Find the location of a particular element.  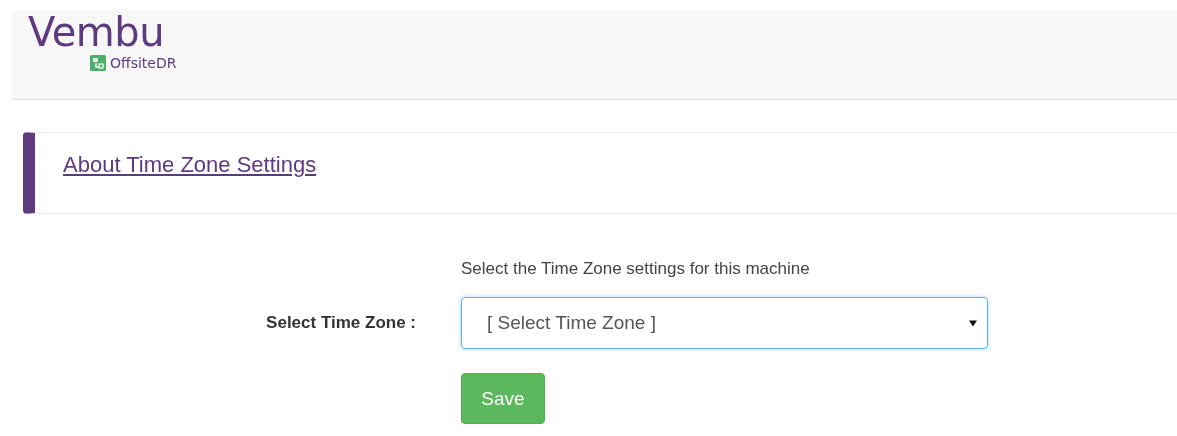

instruction-text: Select the Time Zone settings for this machine is located at coordinates (635, 269).